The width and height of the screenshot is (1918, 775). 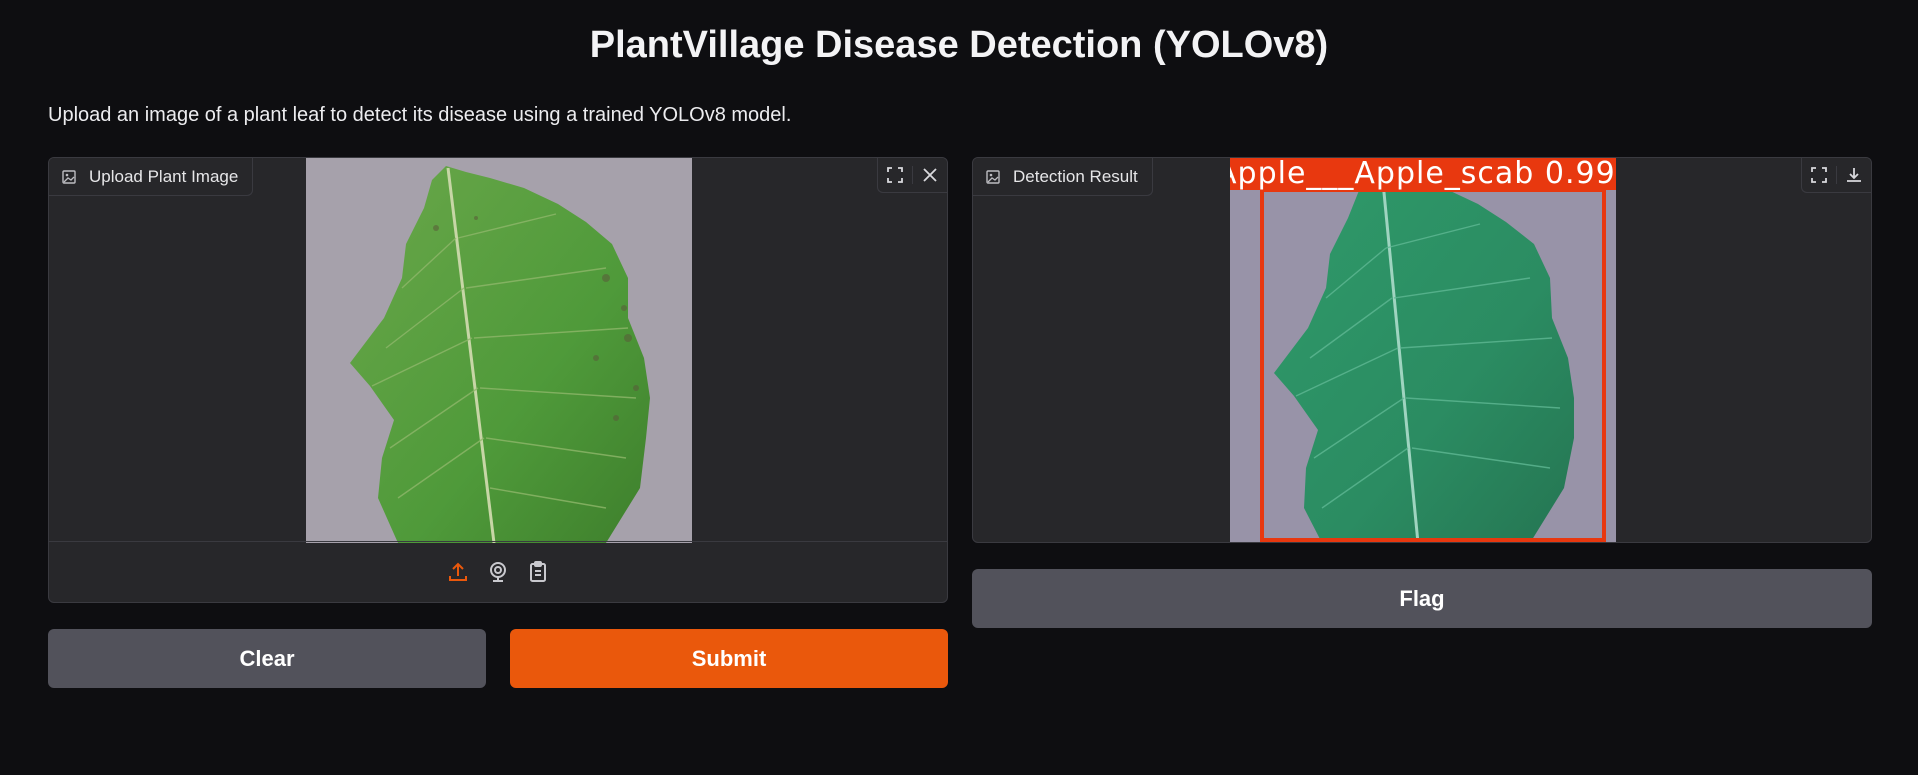 What do you see at coordinates (930, 175) in the screenshot?
I see `close-icon` at bounding box center [930, 175].